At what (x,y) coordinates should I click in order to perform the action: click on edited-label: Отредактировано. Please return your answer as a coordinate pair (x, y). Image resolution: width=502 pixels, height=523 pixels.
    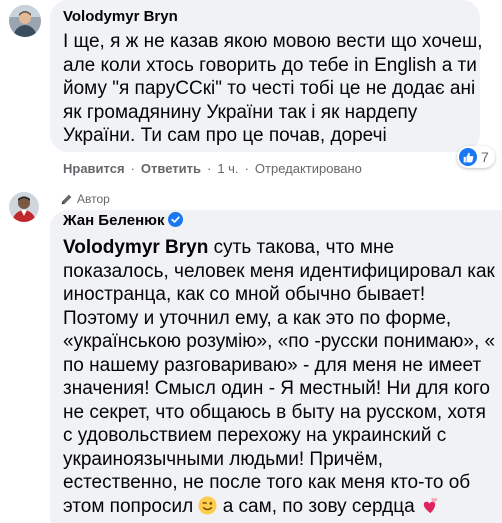
    Looking at the image, I should click on (308, 168).